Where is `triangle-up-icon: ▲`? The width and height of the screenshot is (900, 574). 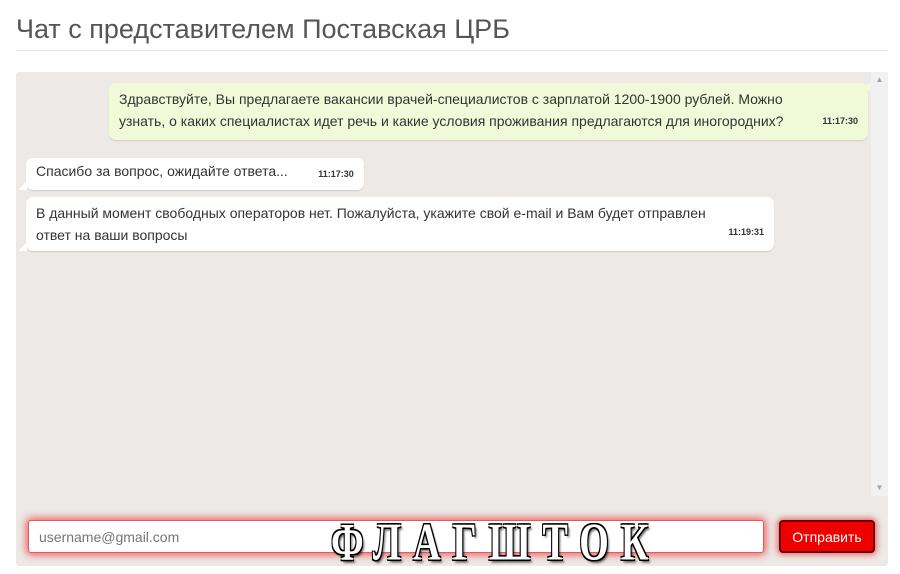 triangle-up-icon: ▲ is located at coordinates (879, 80).